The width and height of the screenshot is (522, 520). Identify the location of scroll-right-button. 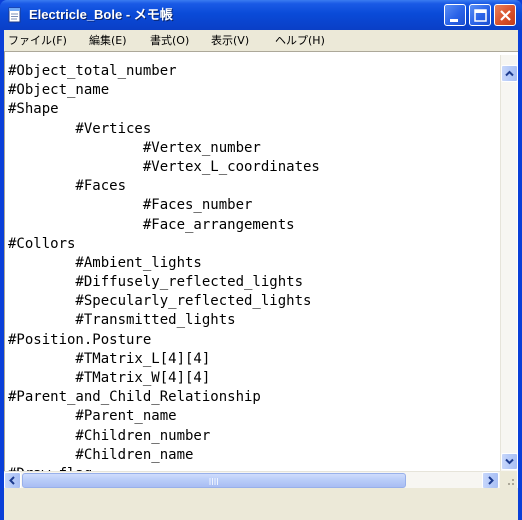
(490, 480).